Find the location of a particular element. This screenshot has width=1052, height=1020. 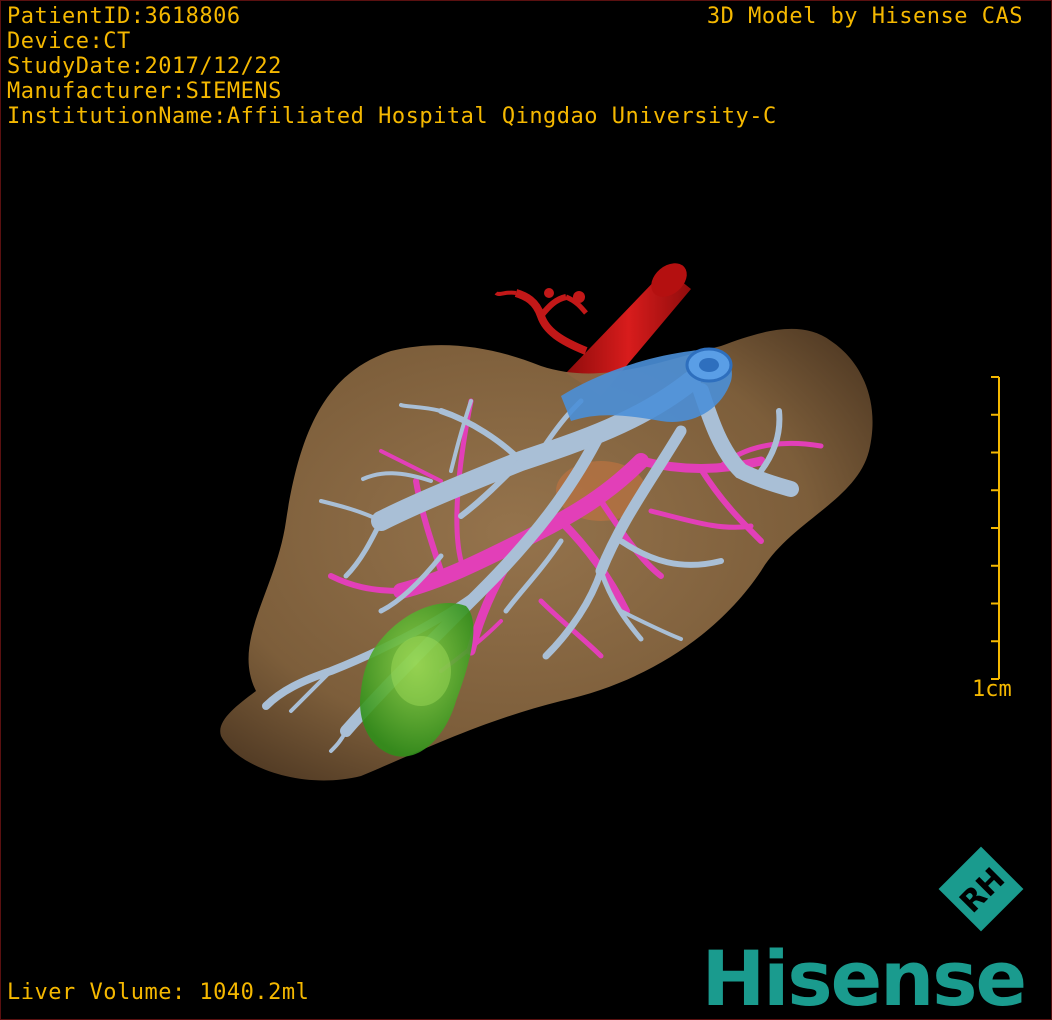

manufacturer: Manufacturer:SIEMENS is located at coordinates (144, 91).